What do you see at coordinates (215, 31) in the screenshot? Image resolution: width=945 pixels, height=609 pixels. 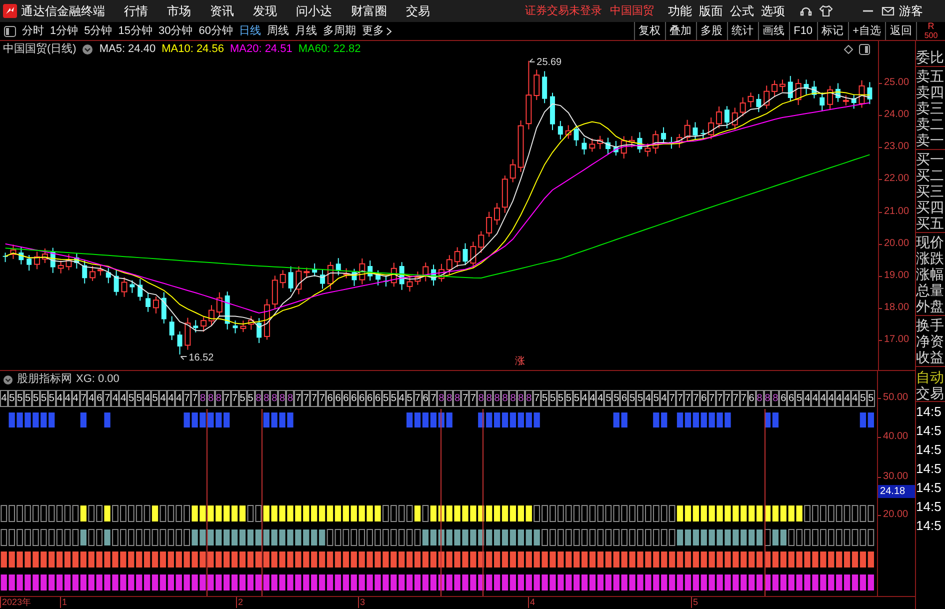 I see `period-tab: 60分钟` at bounding box center [215, 31].